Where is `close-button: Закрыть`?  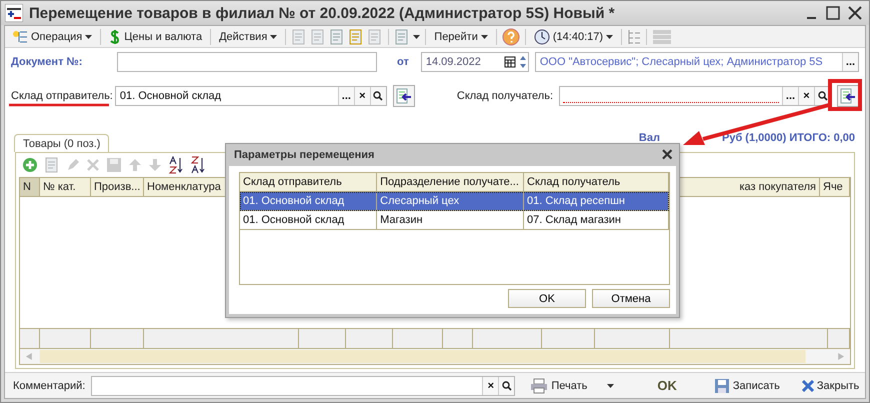 close-button: Закрыть is located at coordinates (830, 386).